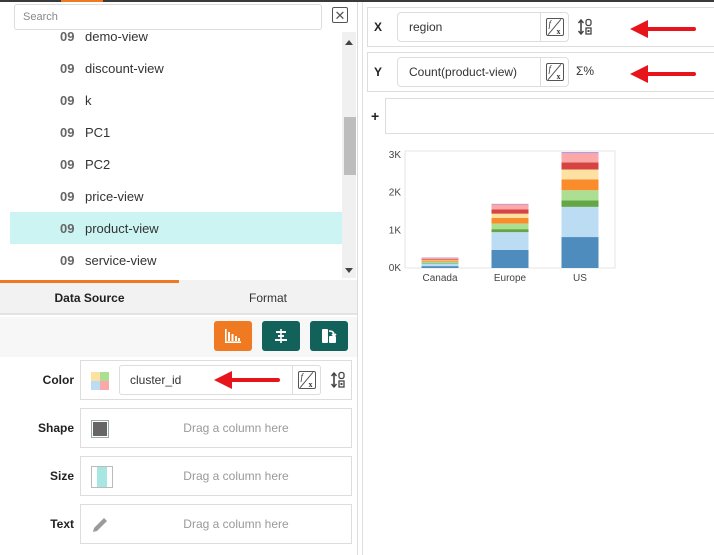  What do you see at coordinates (88, 100) in the screenshot?
I see `field-label: k` at bounding box center [88, 100].